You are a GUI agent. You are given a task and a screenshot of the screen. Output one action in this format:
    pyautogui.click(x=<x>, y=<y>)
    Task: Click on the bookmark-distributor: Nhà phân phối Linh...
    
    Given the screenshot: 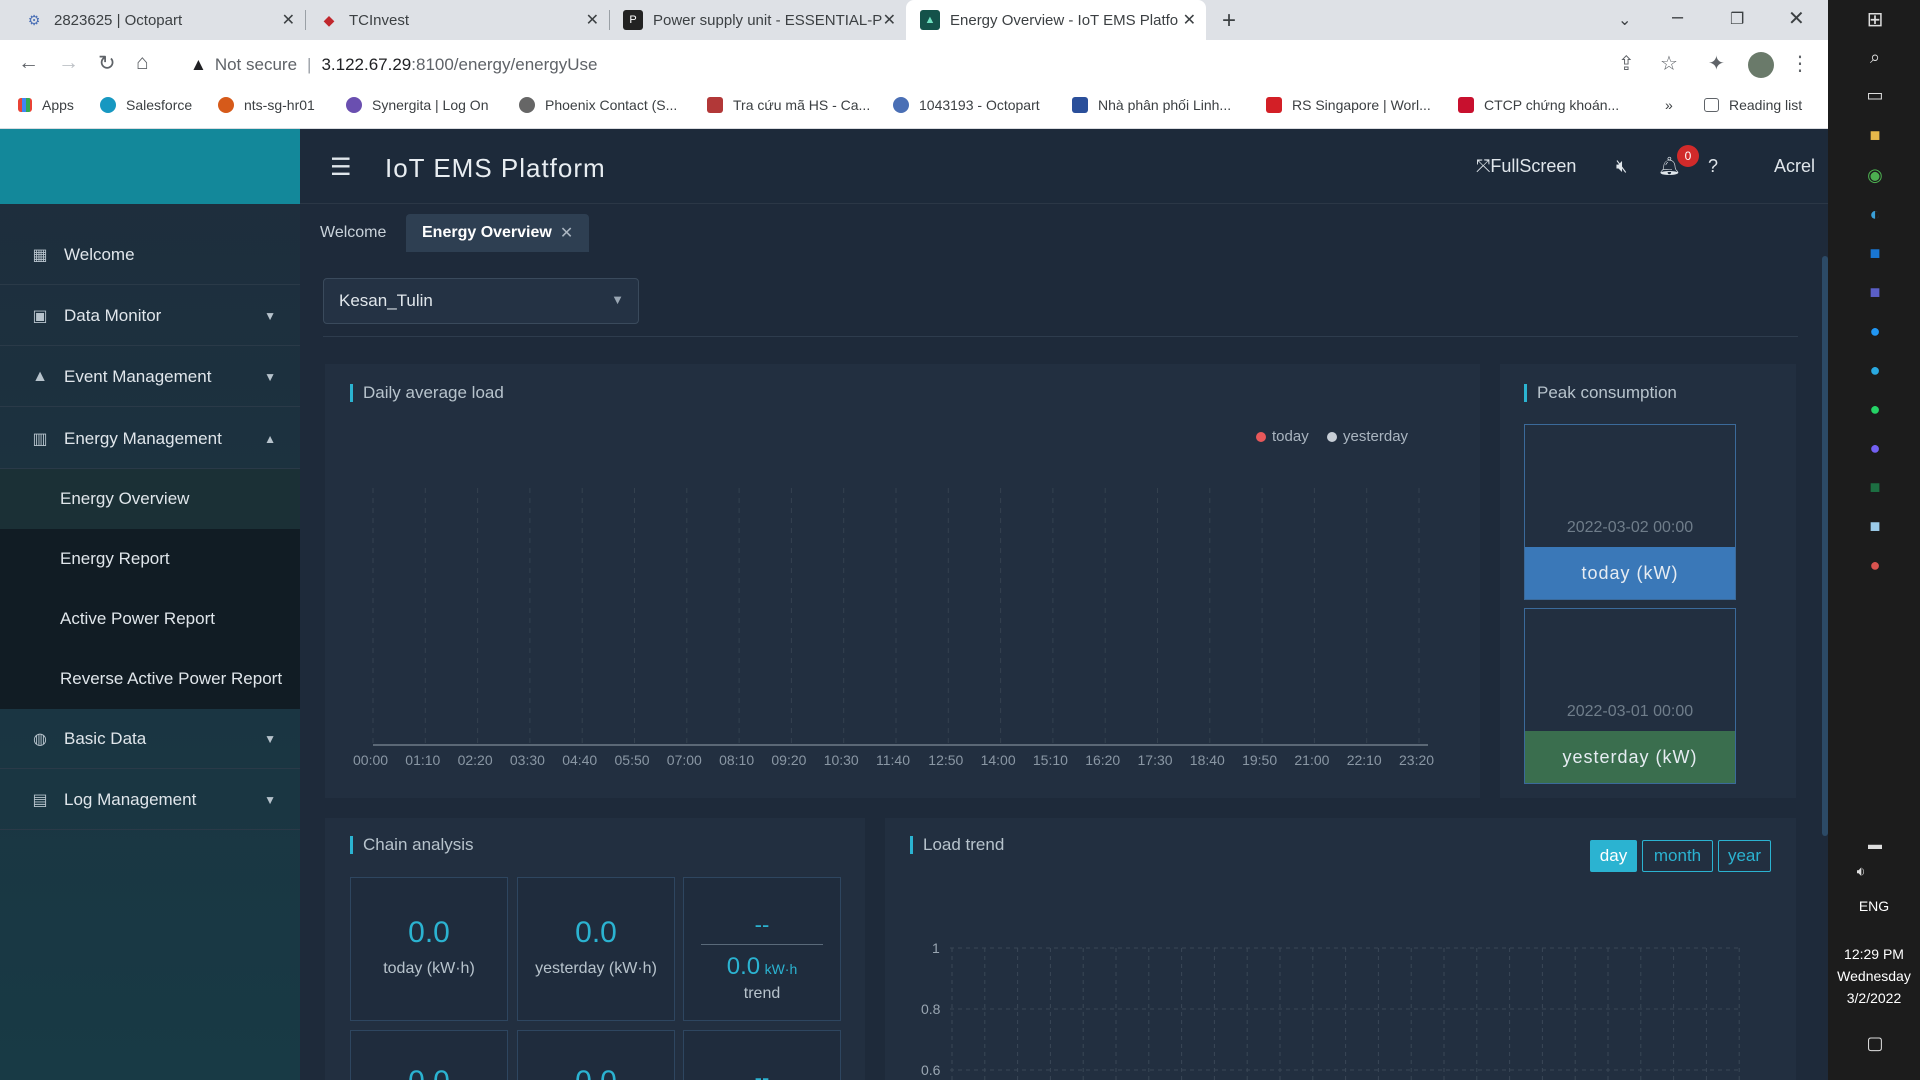 What is the action you would take?
    pyautogui.click(x=1151, y=105)
    